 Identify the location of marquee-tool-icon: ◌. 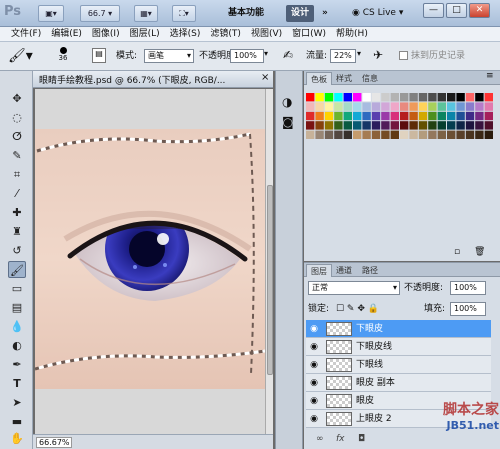
(17, 117).